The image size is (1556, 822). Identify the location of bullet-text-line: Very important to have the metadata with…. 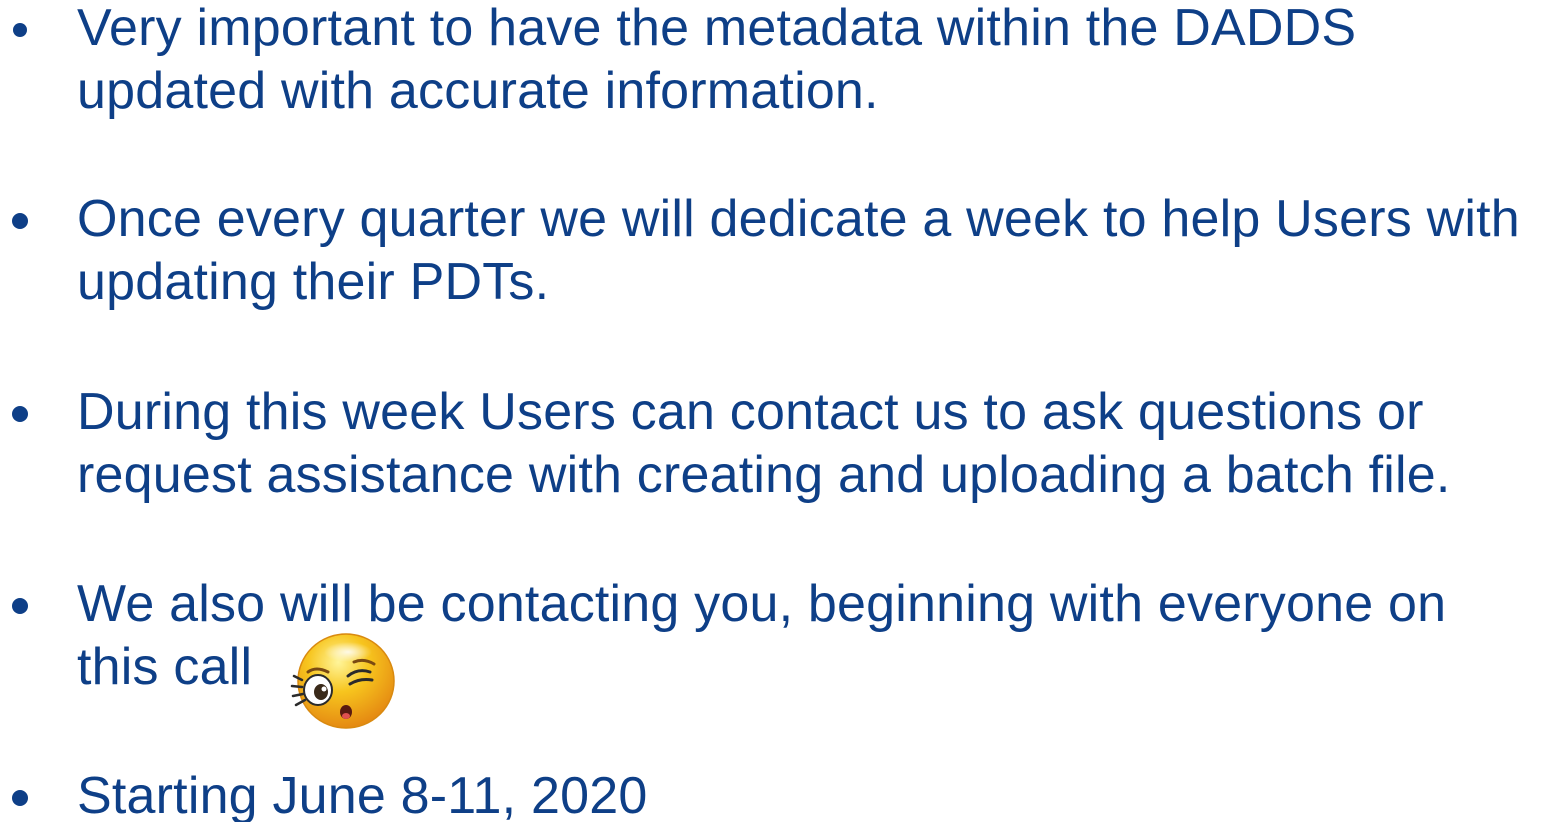
(717, 28).